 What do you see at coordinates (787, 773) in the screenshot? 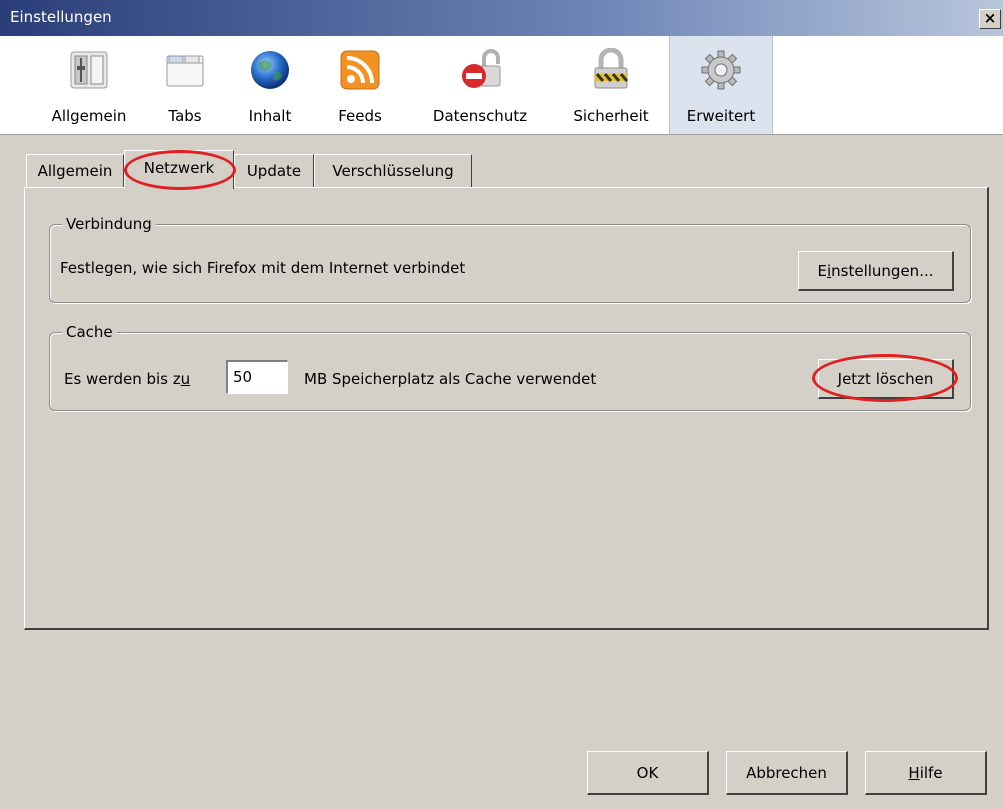
I see `cancel-button: Abbrechen` at bounding box center [787, 773].